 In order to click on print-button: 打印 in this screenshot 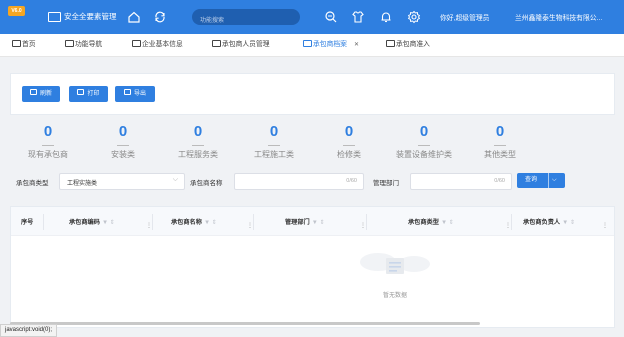, I will do `click(88, 94)`.